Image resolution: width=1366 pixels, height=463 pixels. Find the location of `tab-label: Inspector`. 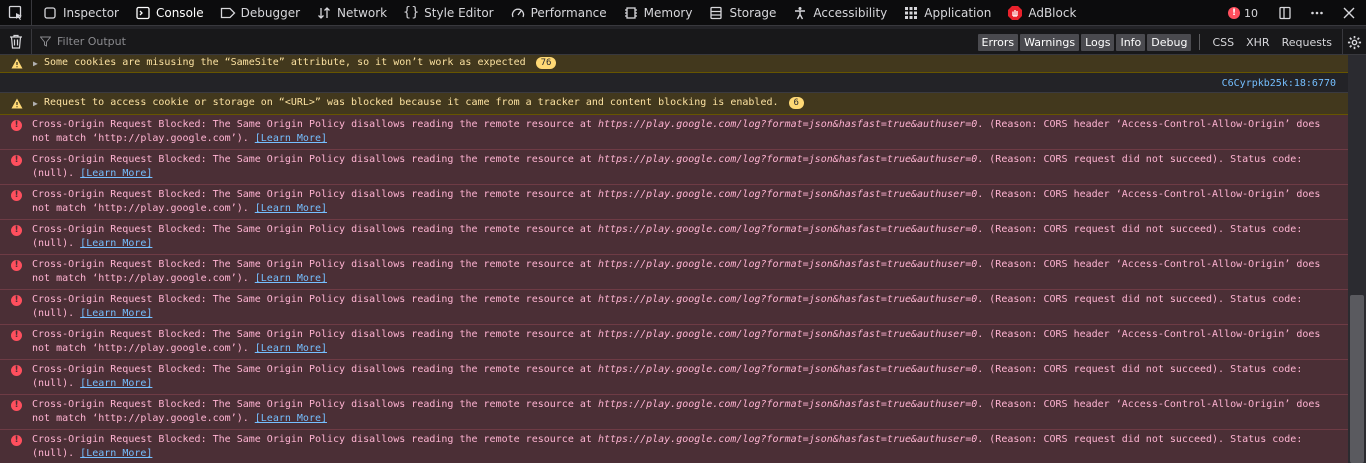

tab-label: Inspector is located at coordinates (91, 12).